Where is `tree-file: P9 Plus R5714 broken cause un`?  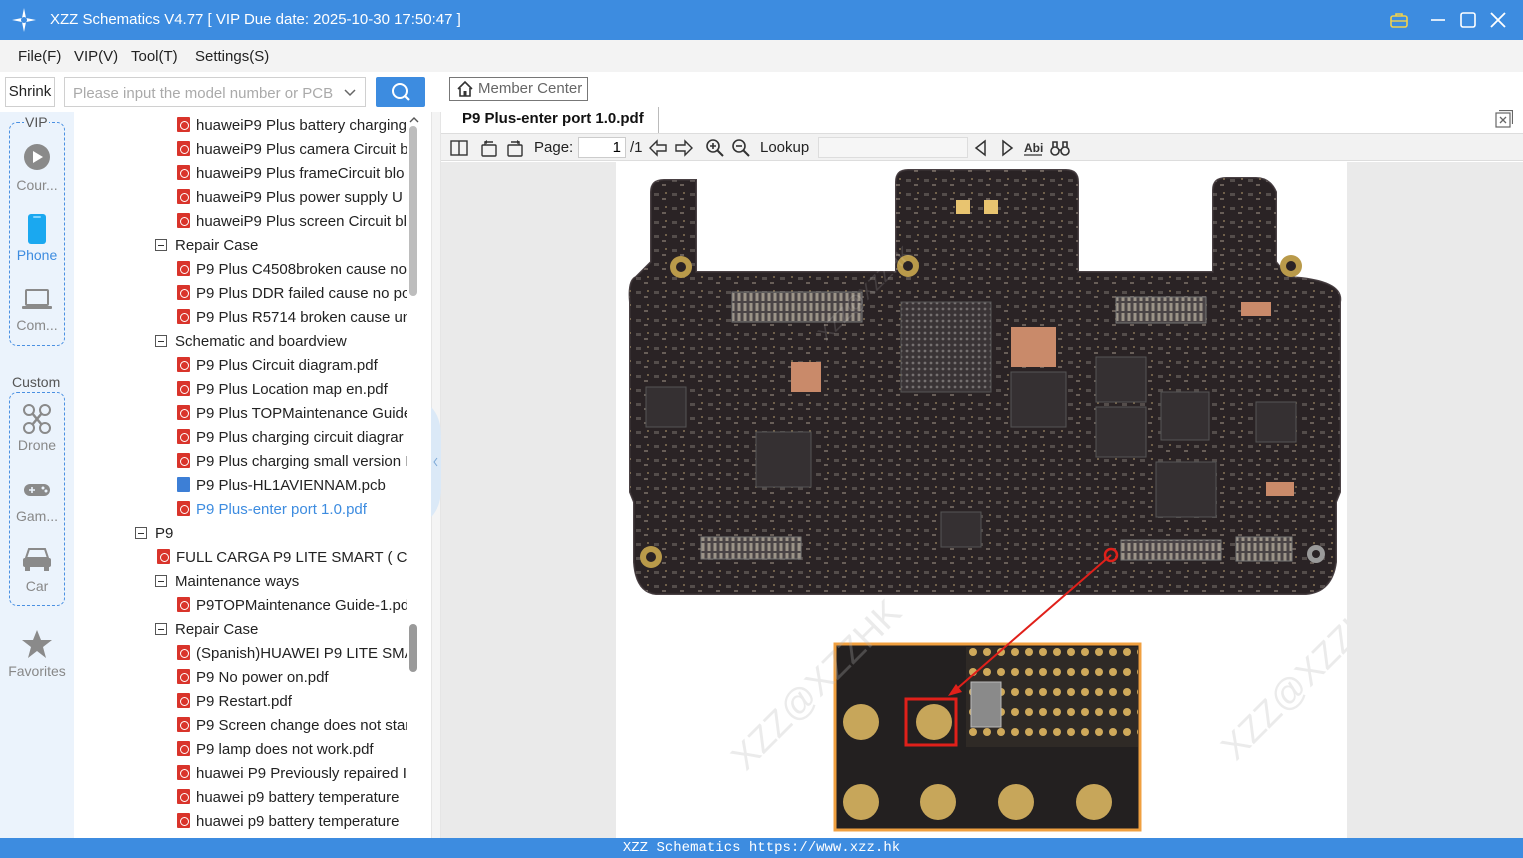
tree-file: P9 Plus R5714 broken cause un is located at coordinates (292, 318).